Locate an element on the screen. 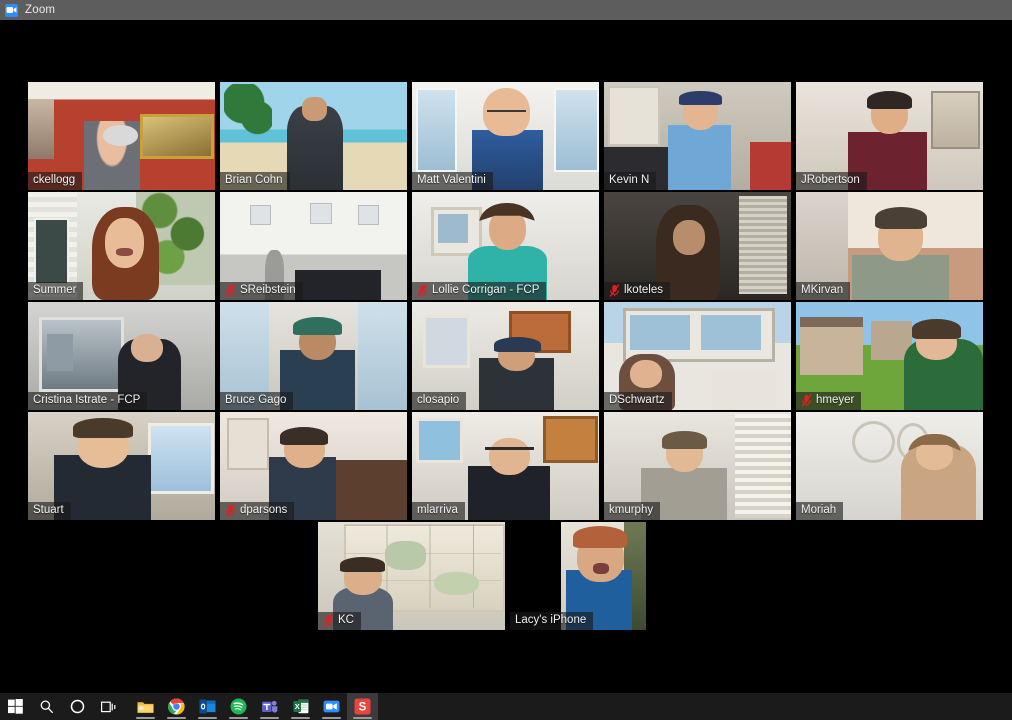 This screenshot has width=1012, height=720. participant-nameplate: kmurphy is located at coordinates (632, 511).